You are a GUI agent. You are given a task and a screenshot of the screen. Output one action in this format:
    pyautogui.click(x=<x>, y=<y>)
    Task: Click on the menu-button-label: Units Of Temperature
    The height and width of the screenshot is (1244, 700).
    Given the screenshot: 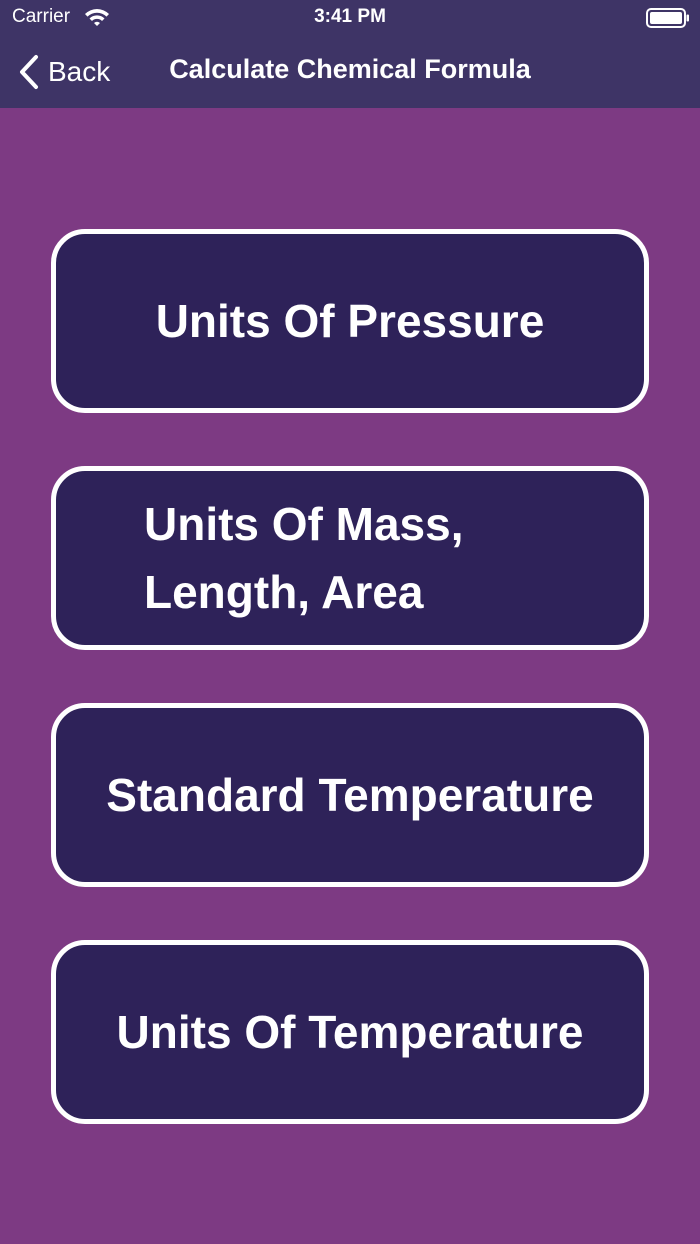 What is the action you would take?
    pyautogui.click(x=350, y=1032)
    